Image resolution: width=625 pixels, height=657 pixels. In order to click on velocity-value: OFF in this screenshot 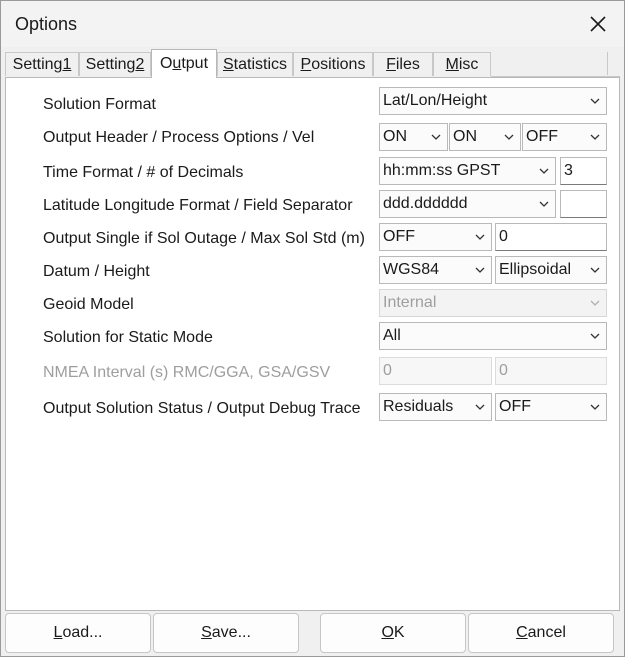, I will do `click(542, 136)`.